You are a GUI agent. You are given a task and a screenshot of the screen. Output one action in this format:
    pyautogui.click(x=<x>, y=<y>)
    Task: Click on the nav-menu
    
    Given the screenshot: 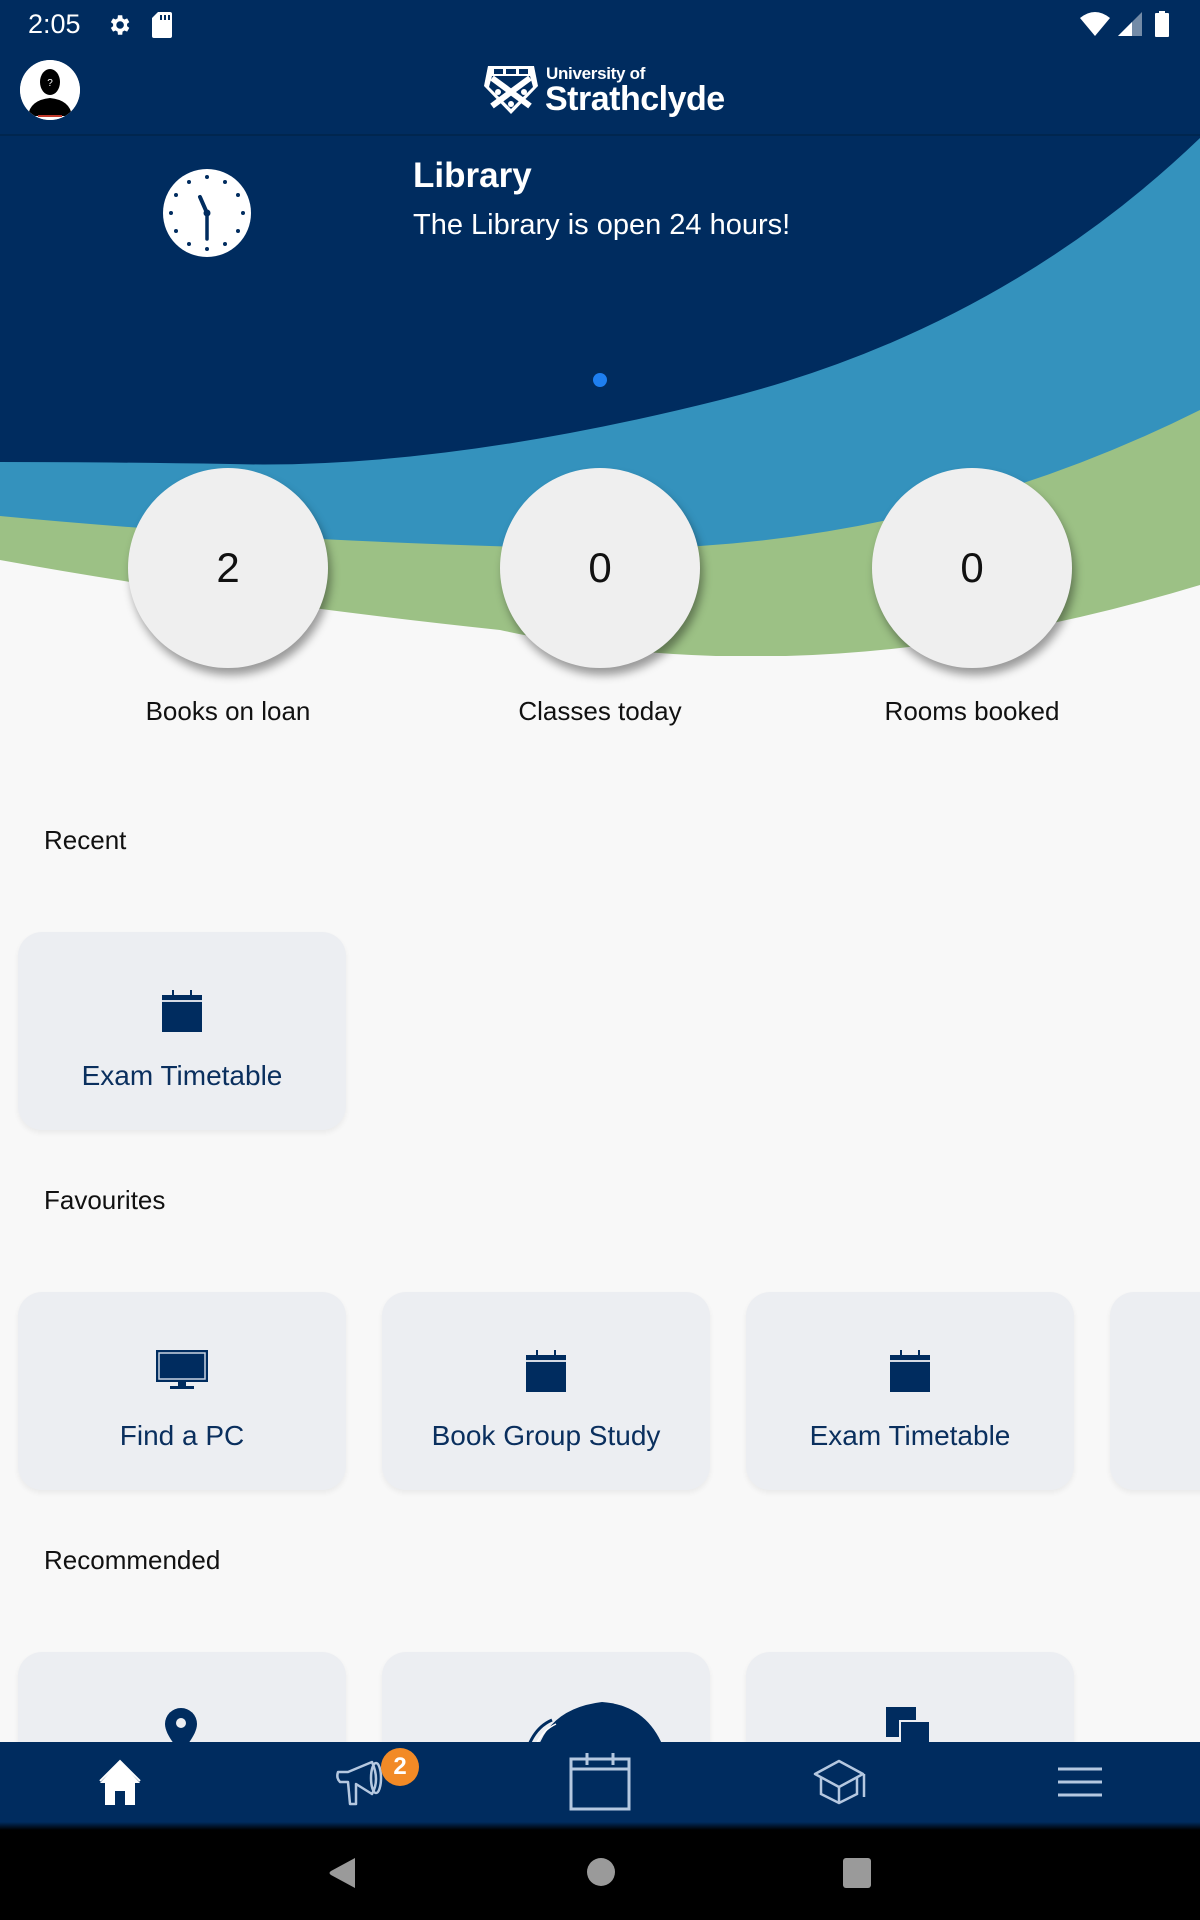 What is the action you would take?
    pyautogui.click(x=1080, y=1782)
    